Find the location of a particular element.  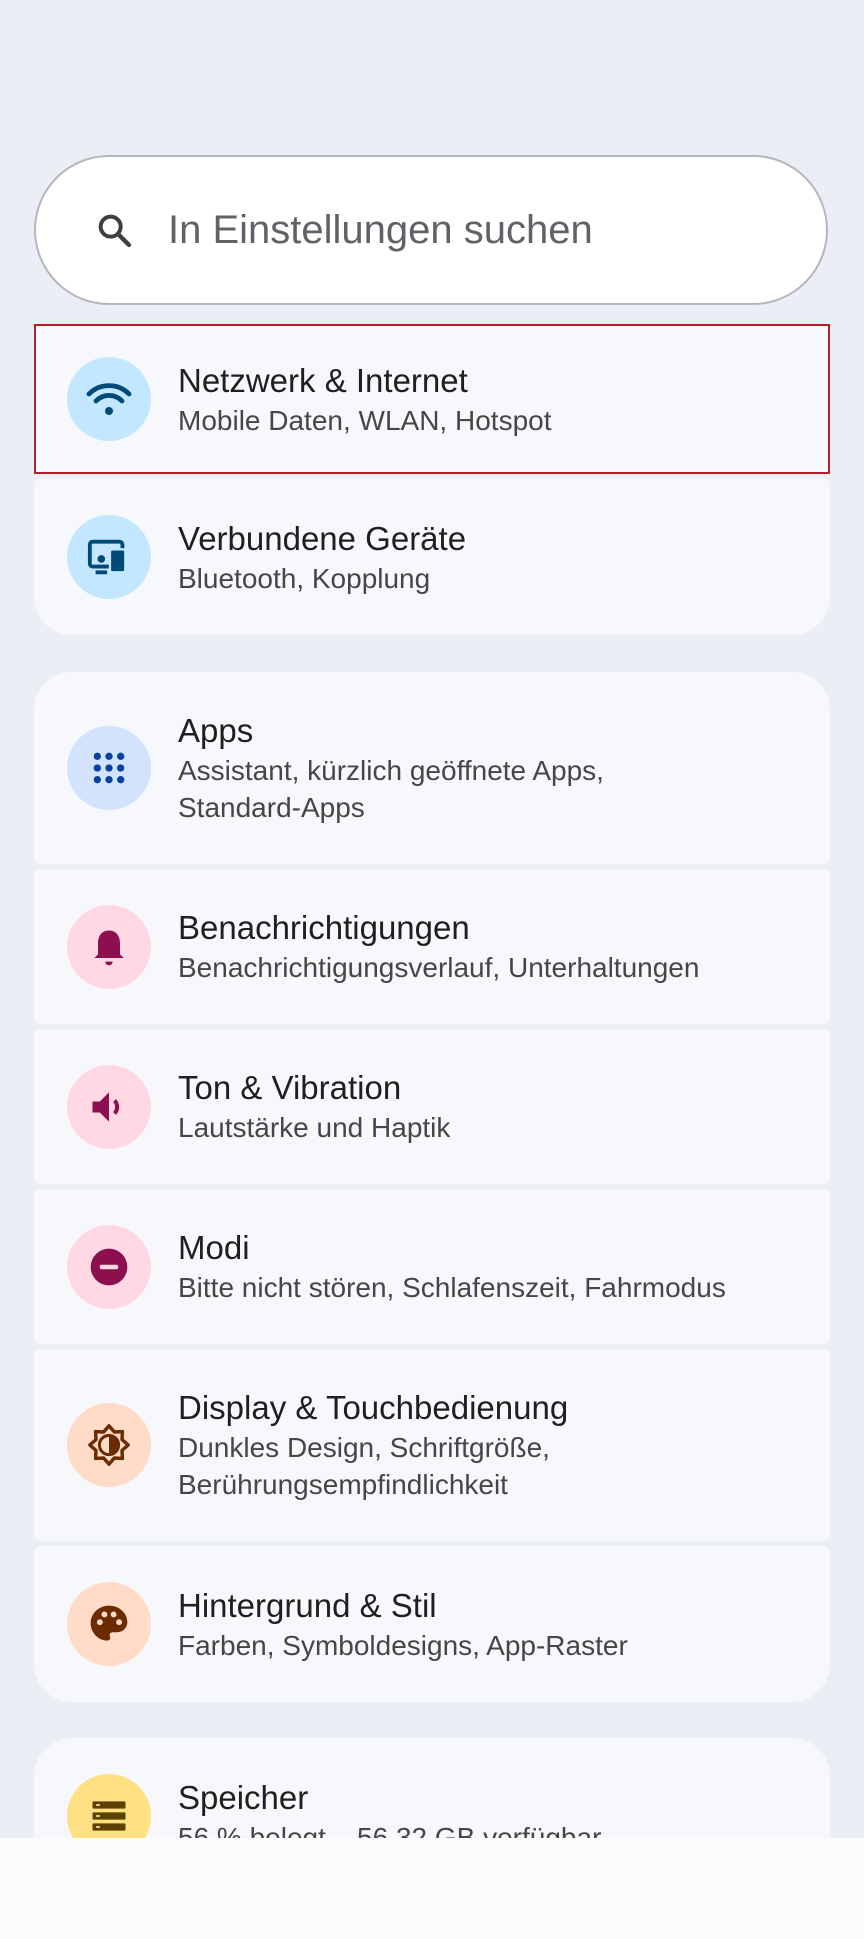

item-title: Apps is located at coordinates (216, 730).